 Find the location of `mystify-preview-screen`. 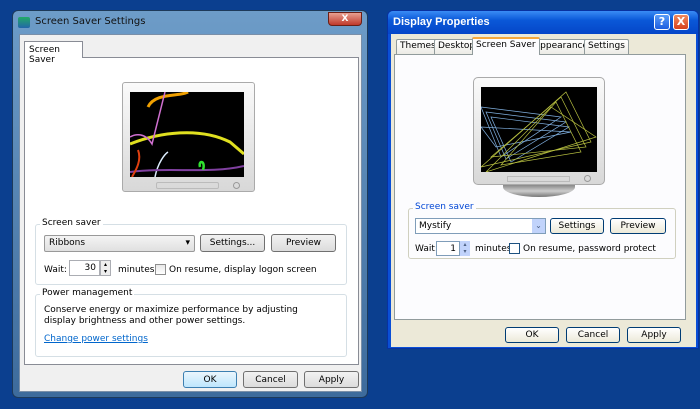

mystify-preview-screen is located at coordinates (539, 129).